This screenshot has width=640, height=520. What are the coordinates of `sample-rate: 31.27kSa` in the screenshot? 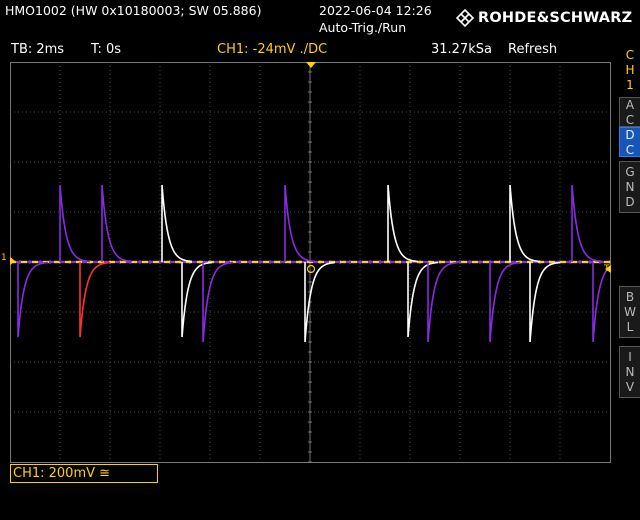 It's located at (461, 49).